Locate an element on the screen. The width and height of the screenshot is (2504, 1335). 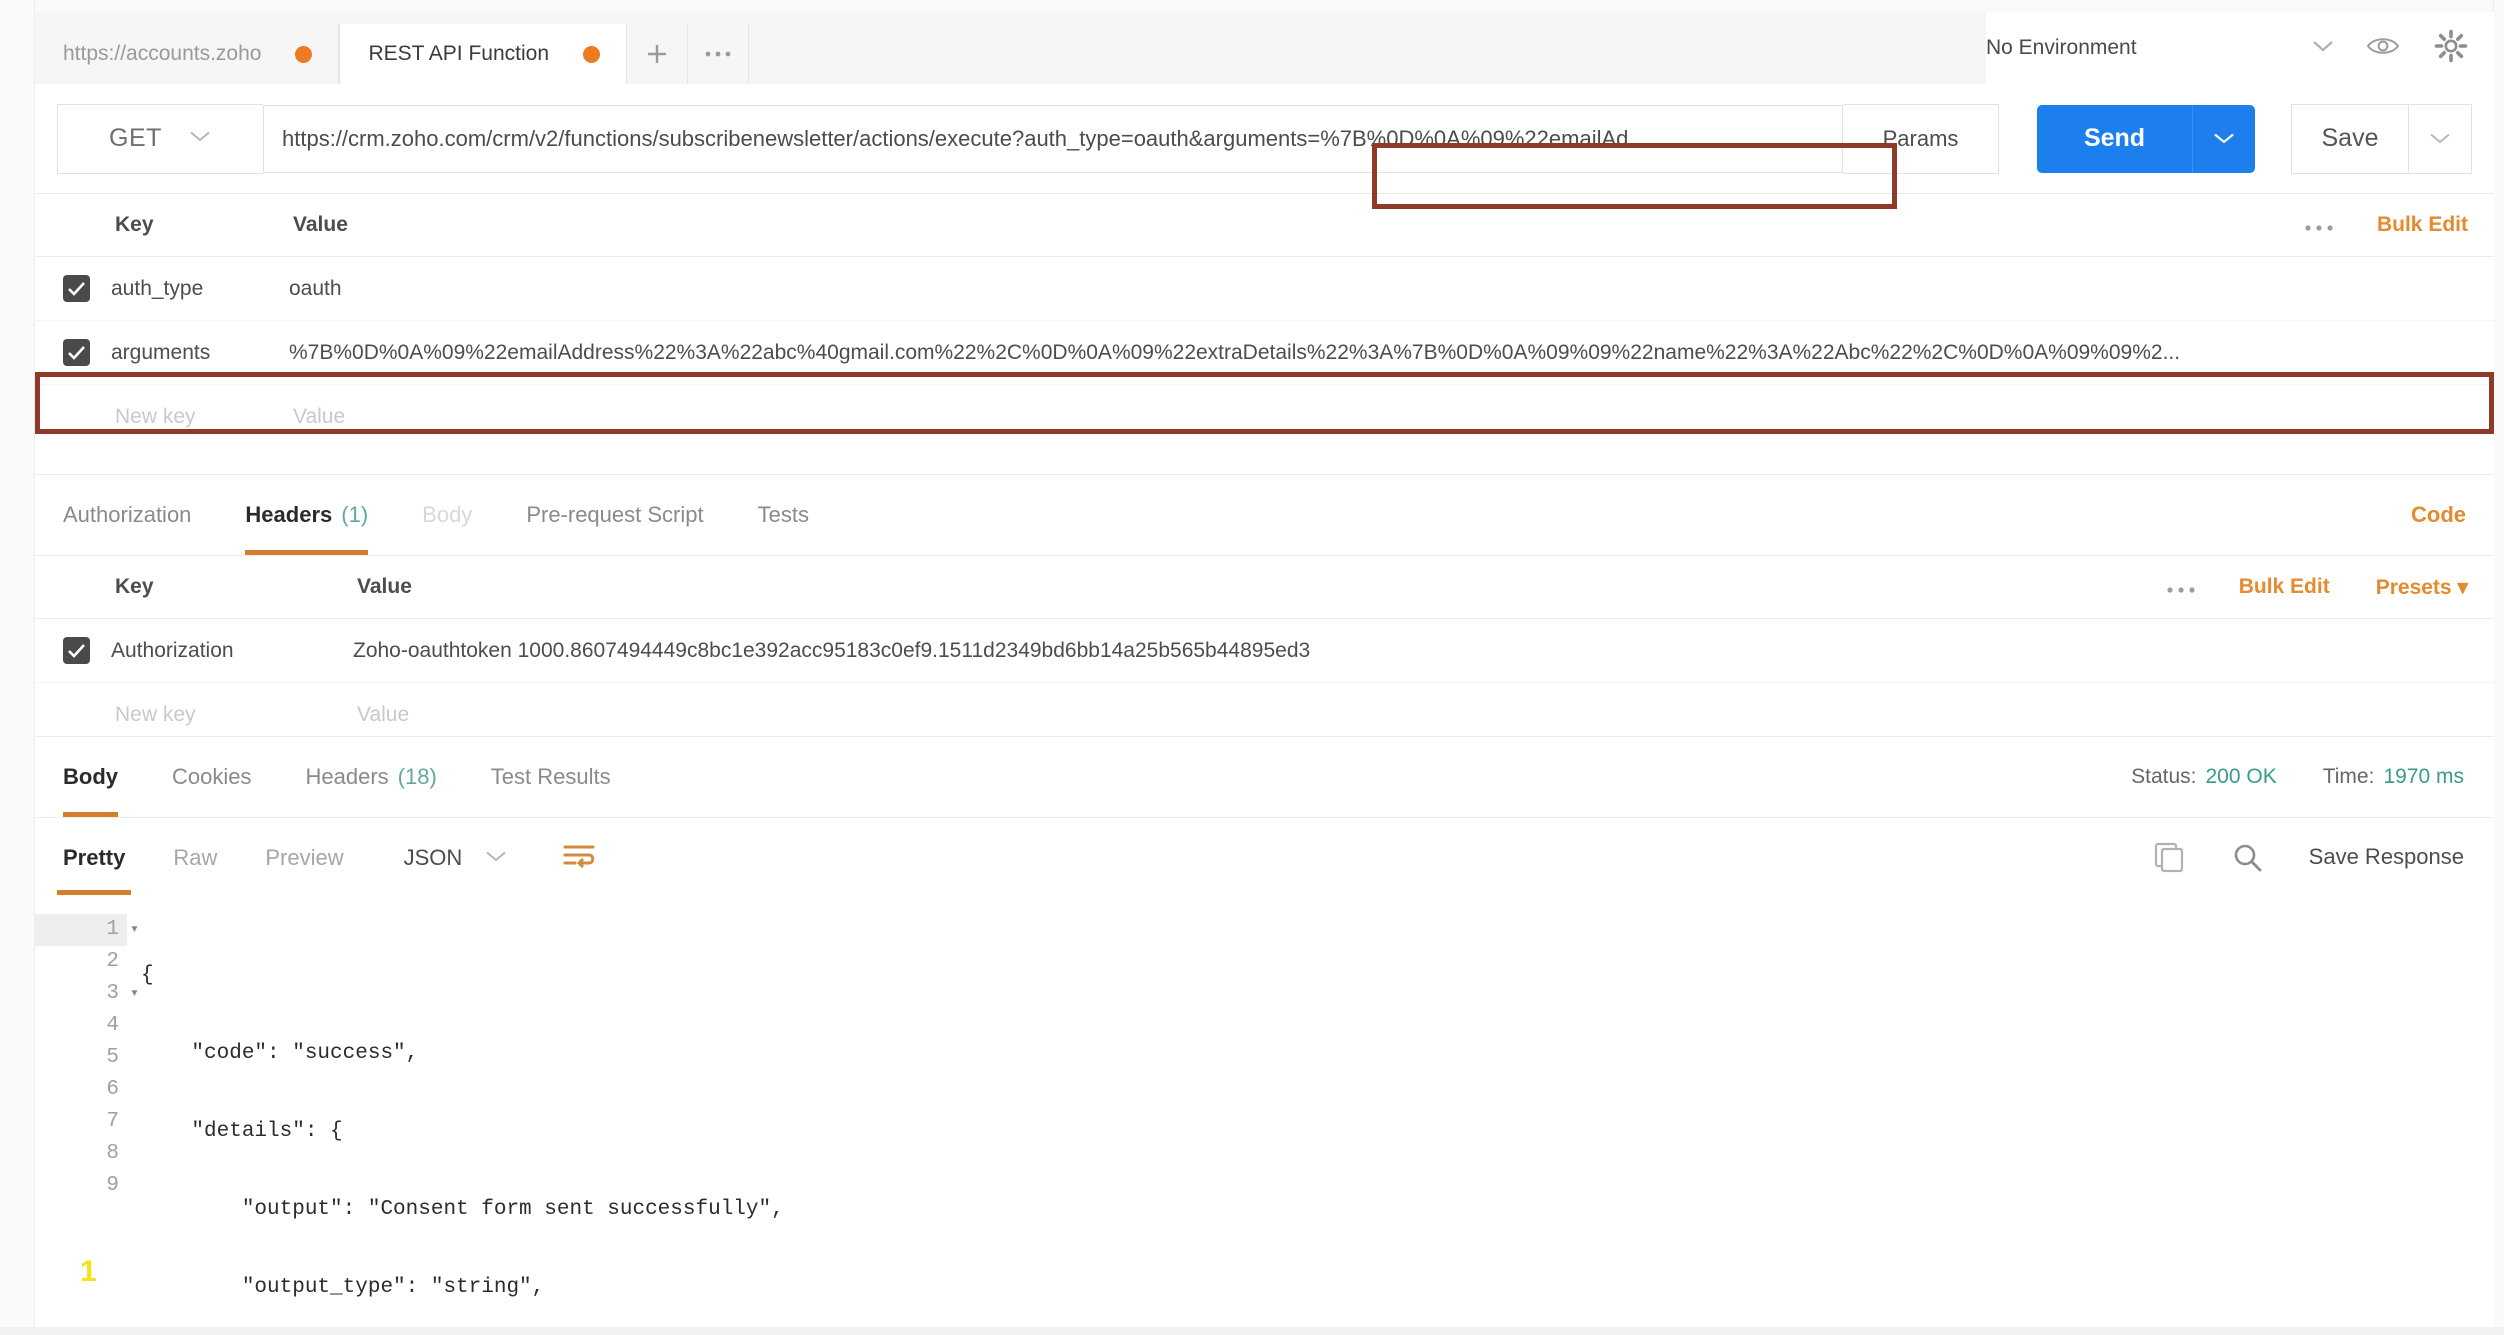
response-actions: Save Response is located at coordinates (2285, 857).